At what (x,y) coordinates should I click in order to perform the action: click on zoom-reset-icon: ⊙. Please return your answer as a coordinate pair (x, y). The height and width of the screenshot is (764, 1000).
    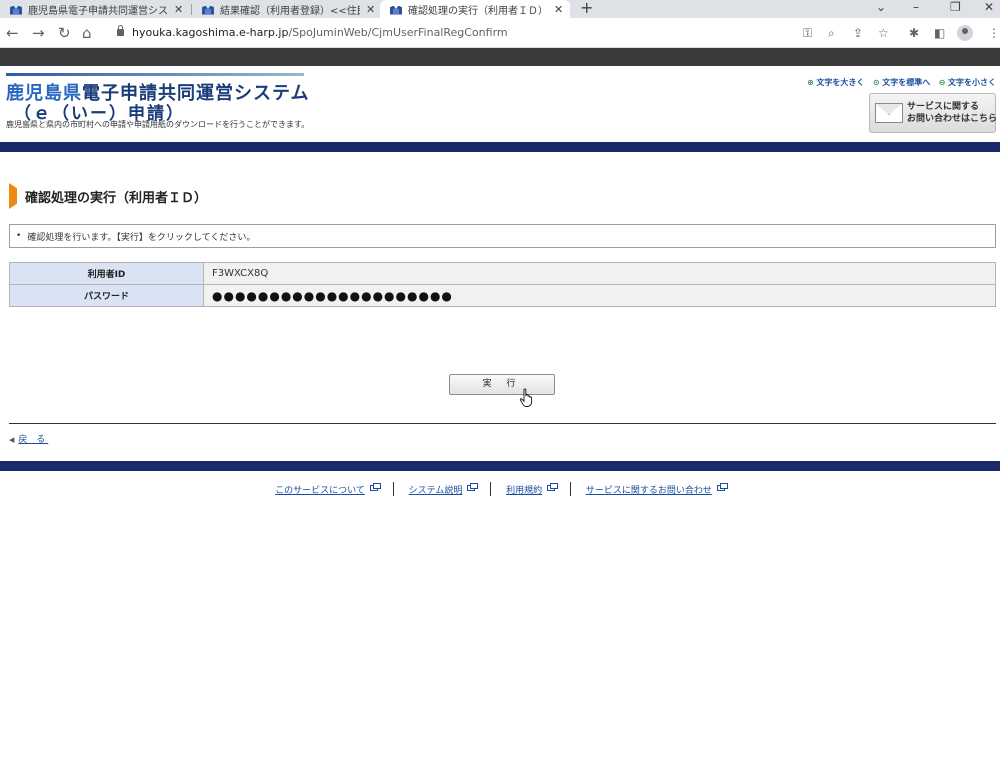
    Looking at the image, I should click on (876, 82).